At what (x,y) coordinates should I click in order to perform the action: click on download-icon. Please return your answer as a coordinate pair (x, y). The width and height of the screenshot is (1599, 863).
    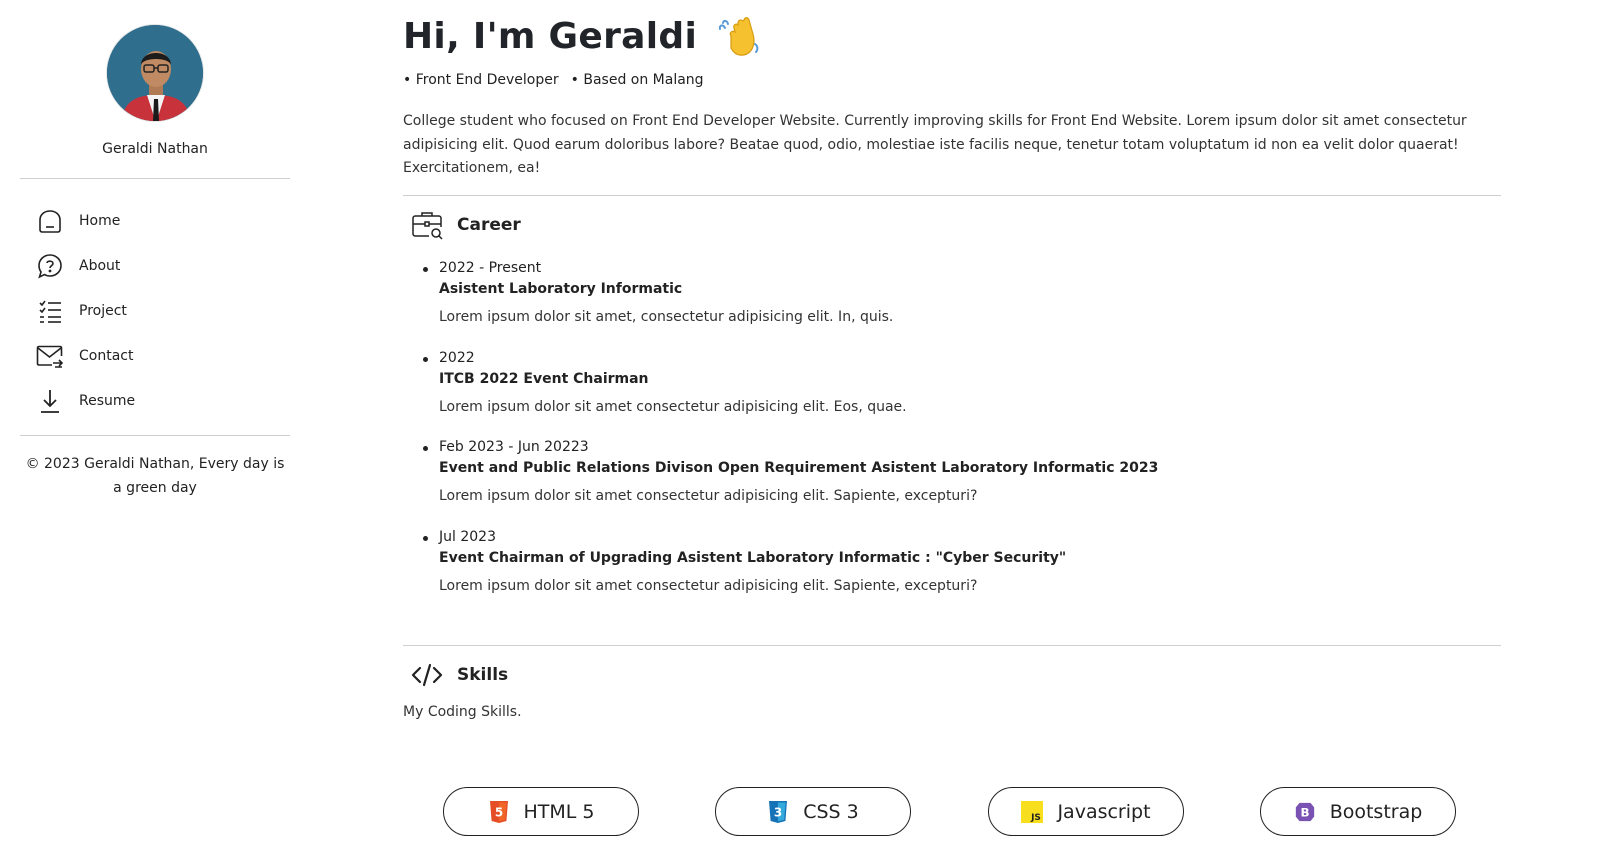
    Looking at the image, I should click on (50, 401).